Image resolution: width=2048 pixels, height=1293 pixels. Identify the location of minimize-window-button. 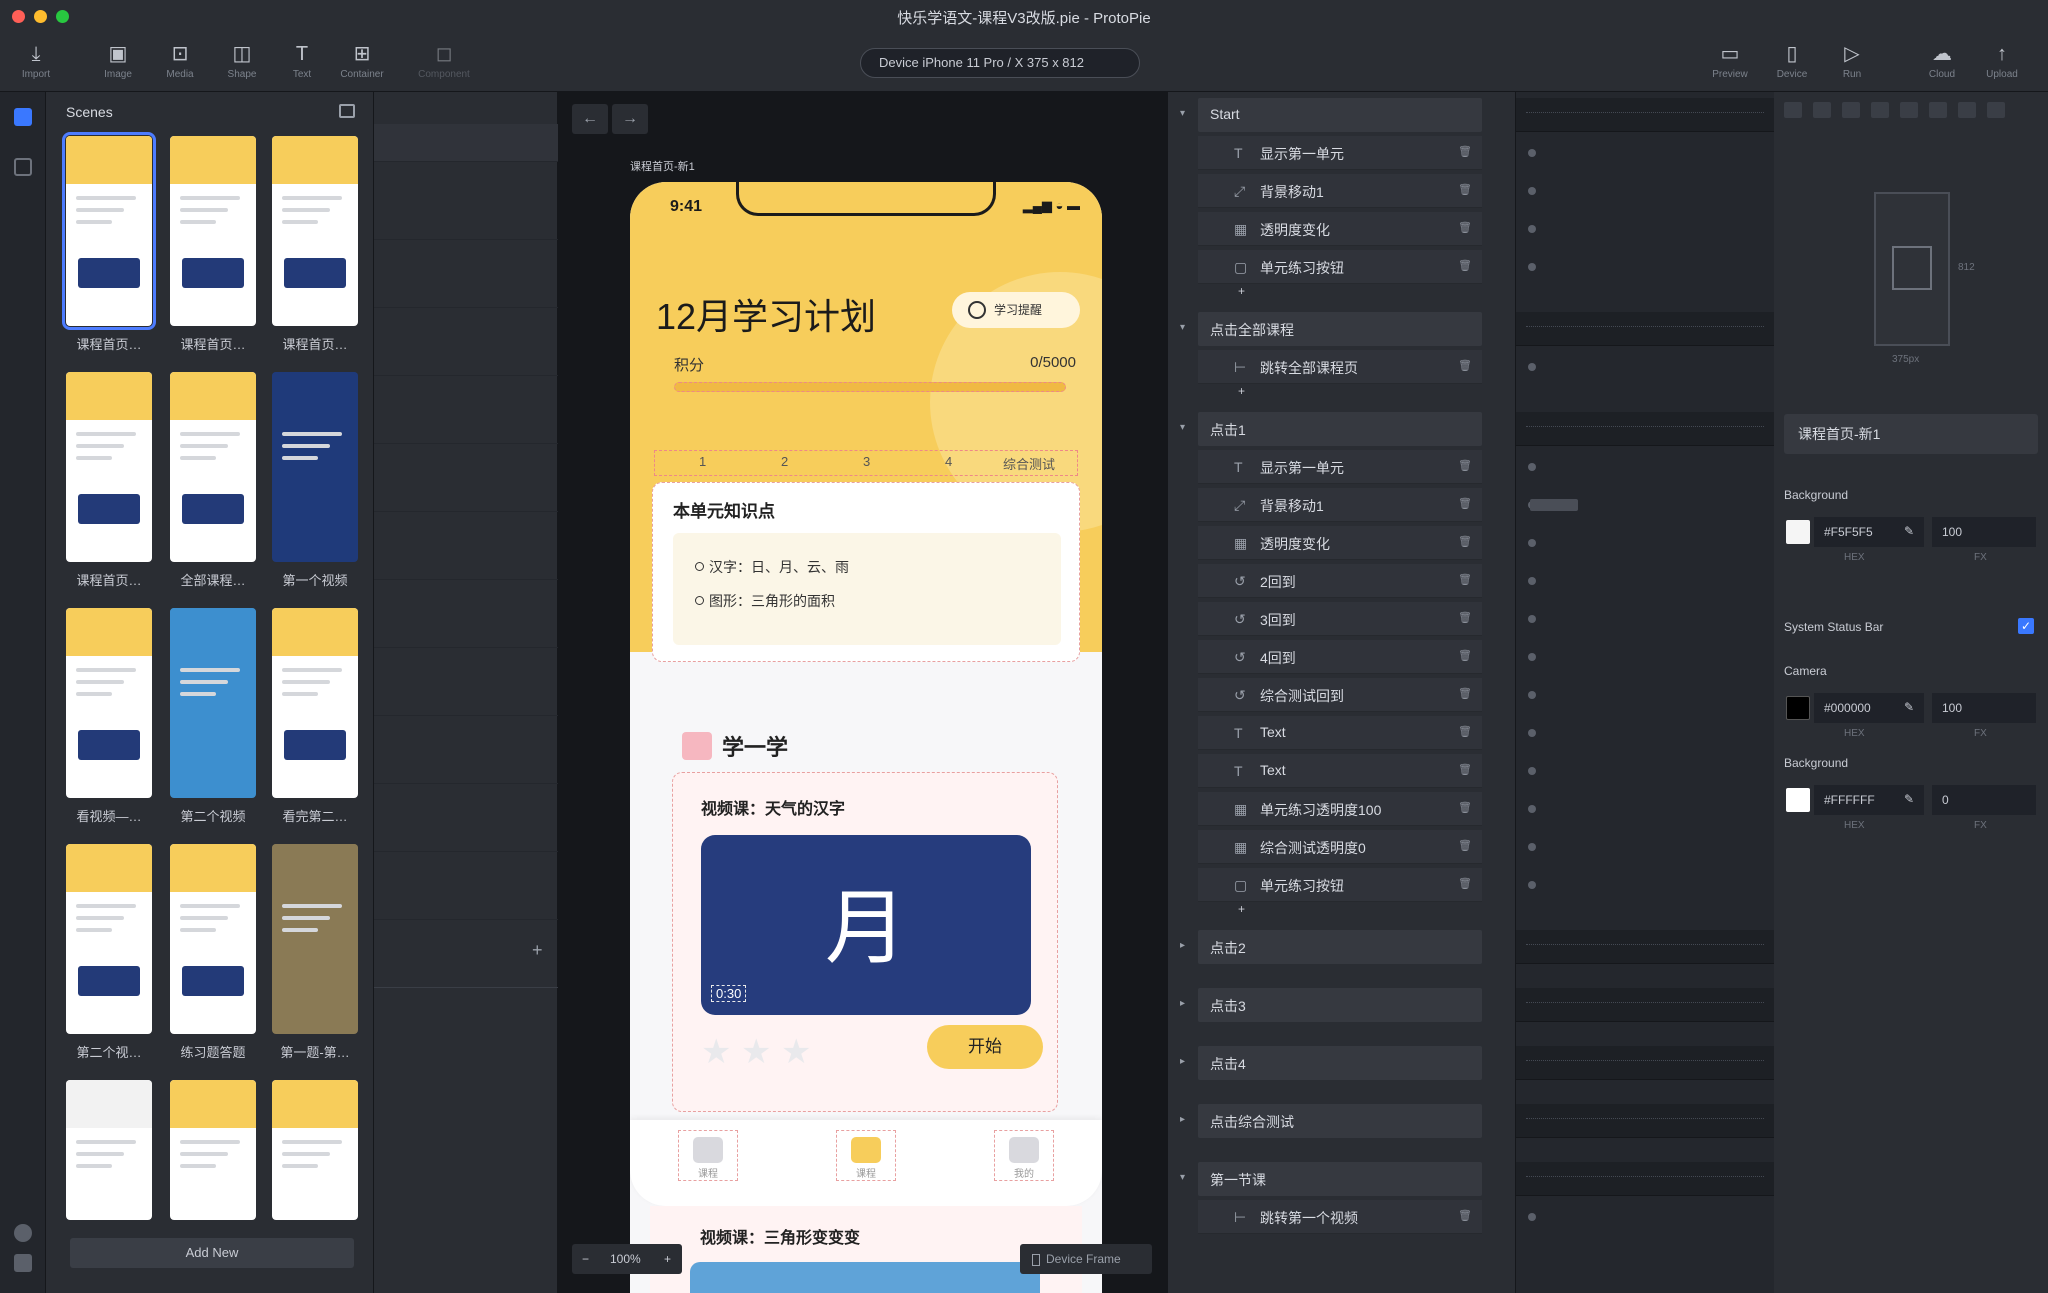
(40, 16).